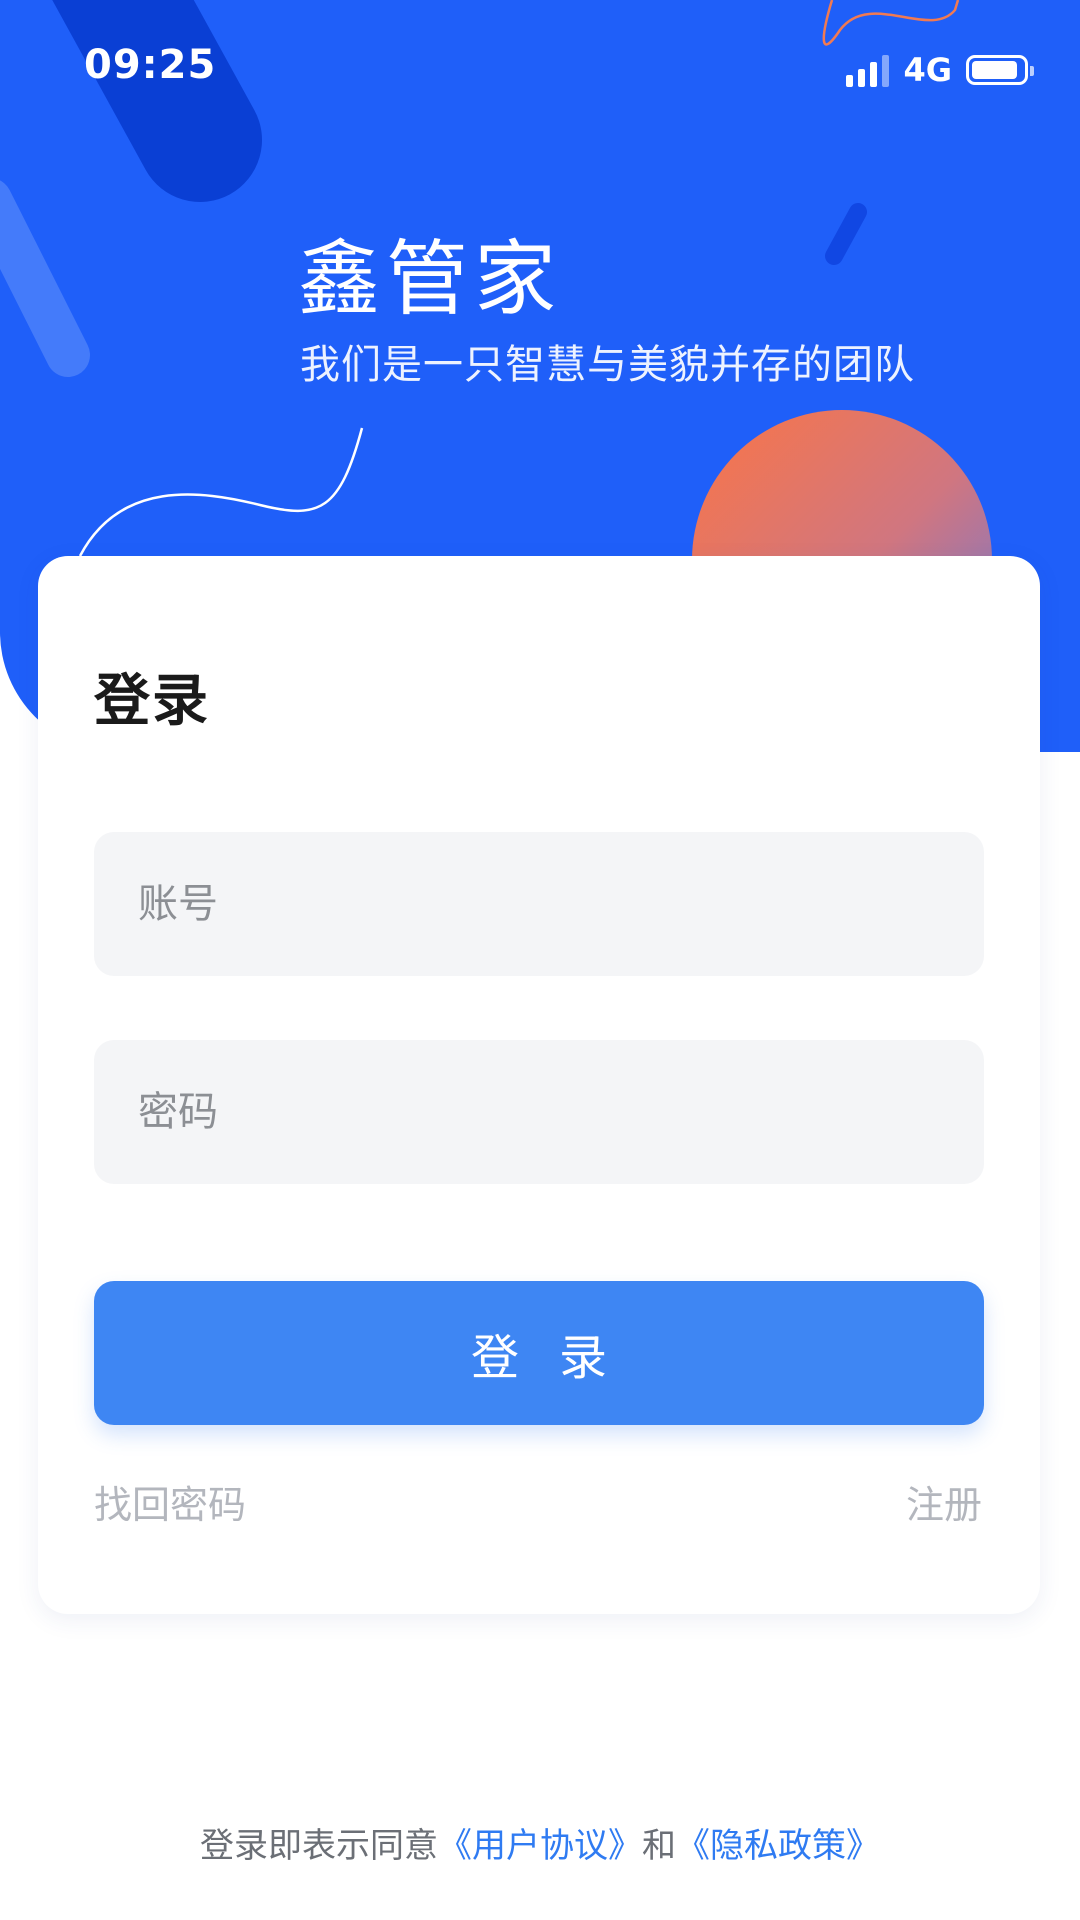 Image resolution: width=1080 pixels, height=1920 pixels. Describe the element at coordinates (778, 1846) in the screenshot. I see `privacy-policy-link: 《隐私政策》` at that location.